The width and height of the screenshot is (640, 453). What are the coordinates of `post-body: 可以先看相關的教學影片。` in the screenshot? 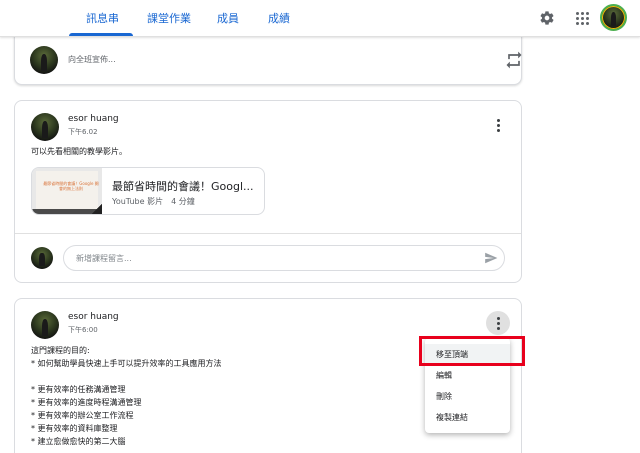 It's located at (79, 151).